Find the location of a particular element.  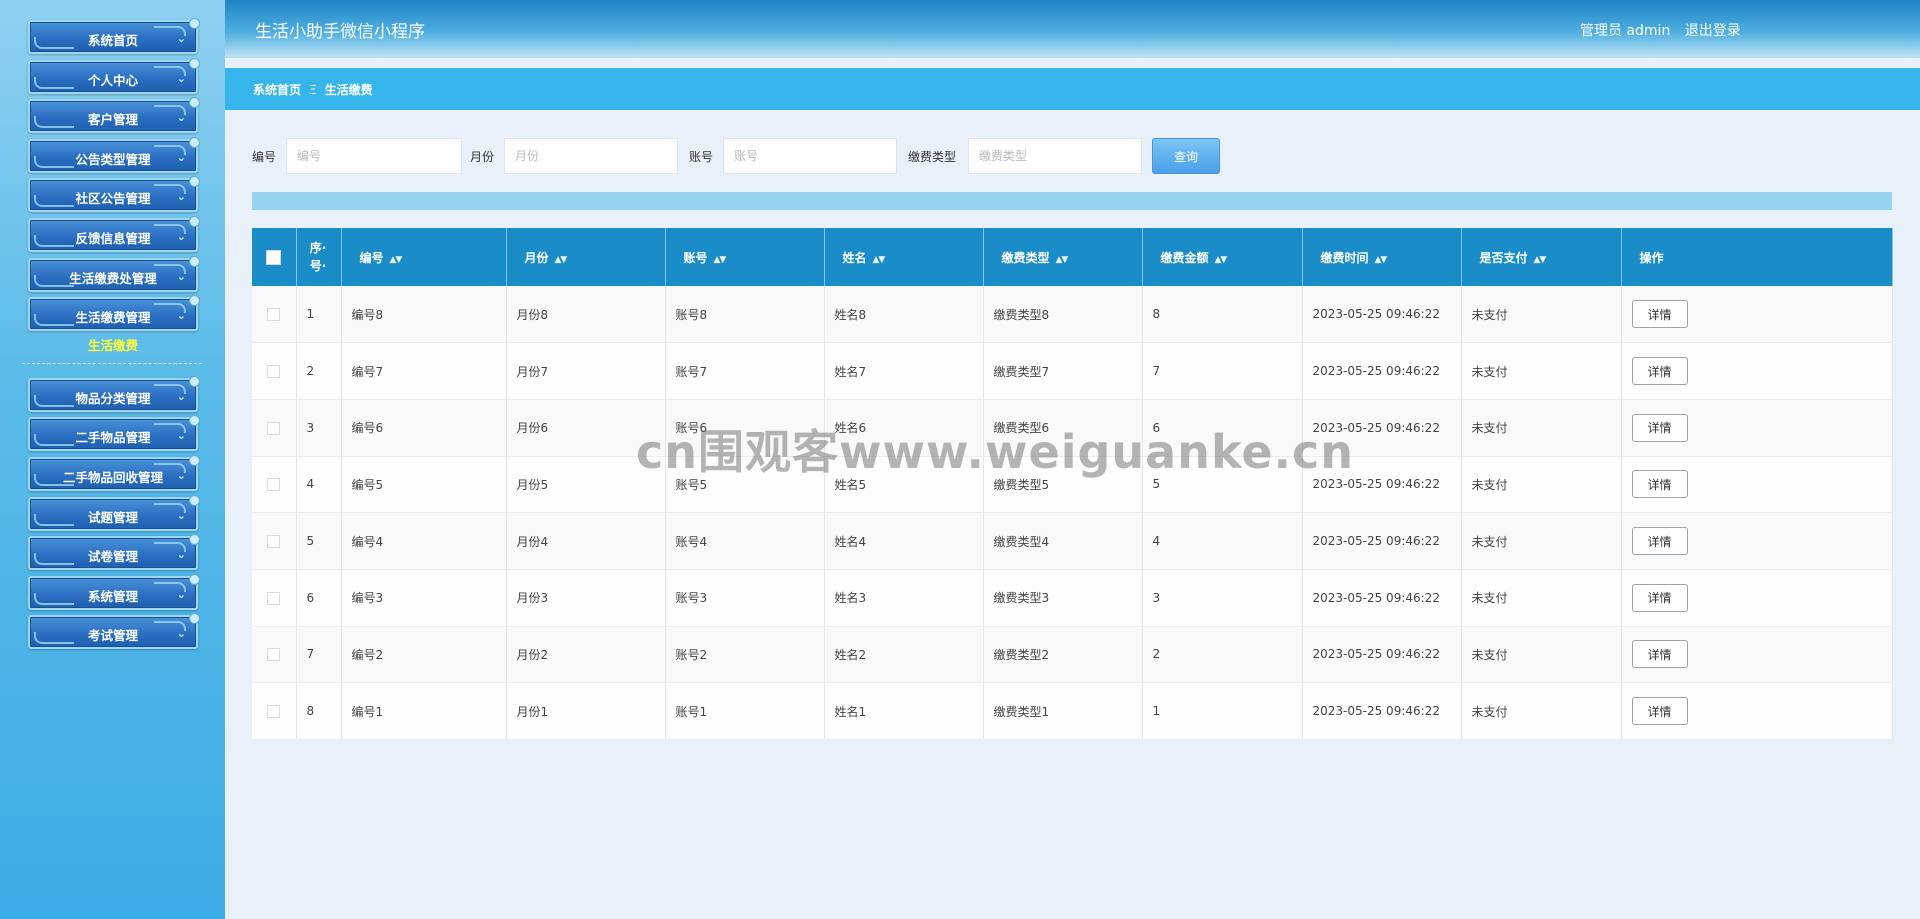

submenu-item-active: 生活缴费 is located at coordinates (113, 346).